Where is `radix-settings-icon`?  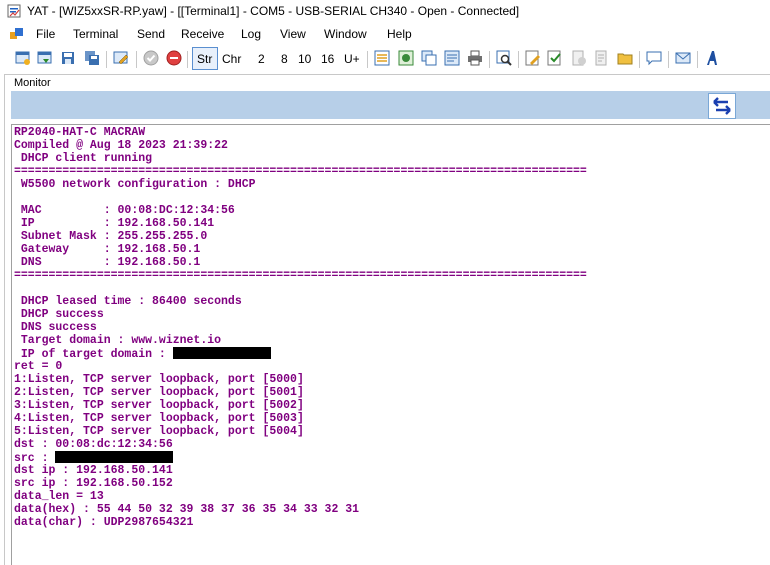 radix-settings-icon is located at coordinates (382, 58).